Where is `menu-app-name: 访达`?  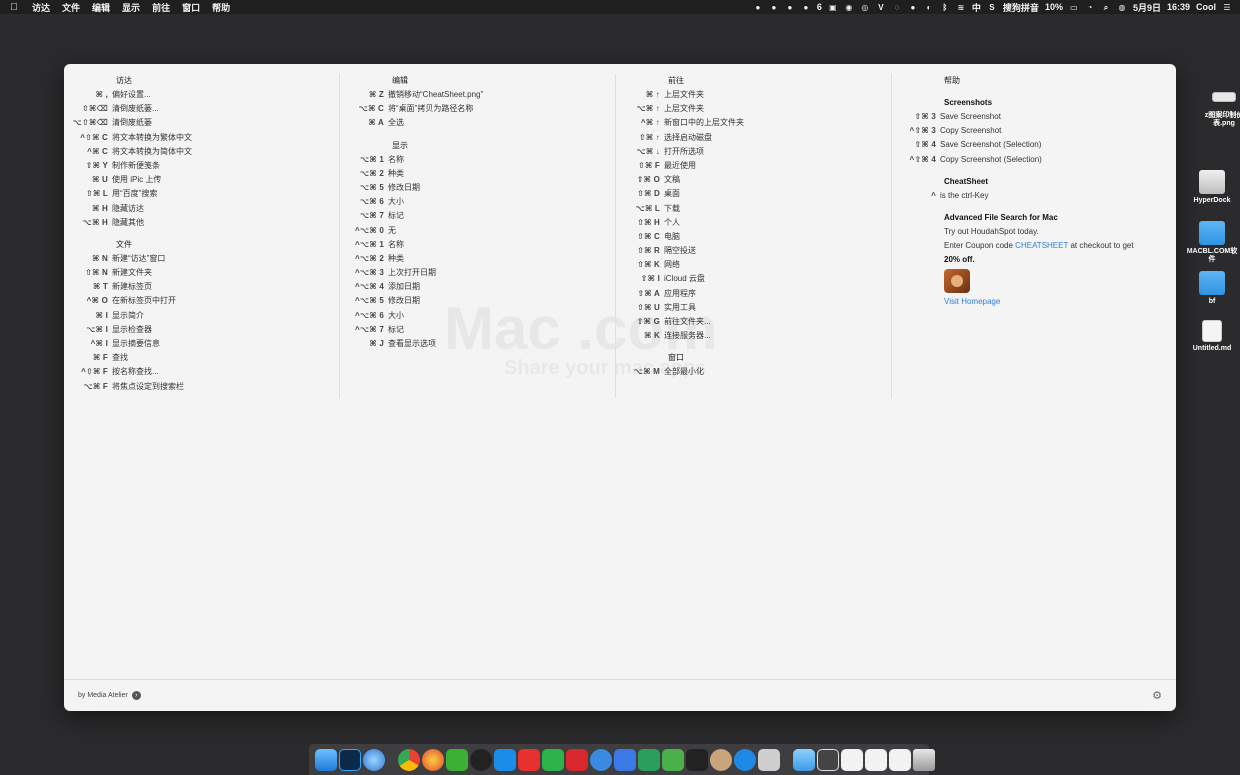 menu-app-name: 访达 is located at coordinates (41, 7).